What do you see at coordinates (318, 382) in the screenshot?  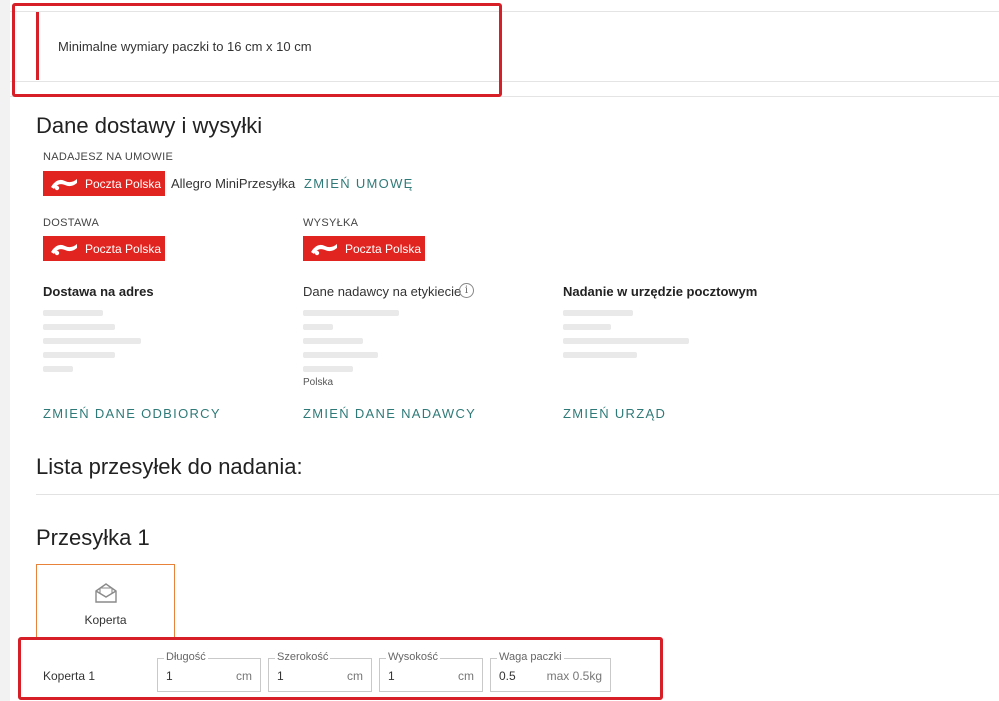 I see `sender-country: Polska` at bounding box center [318, 382].